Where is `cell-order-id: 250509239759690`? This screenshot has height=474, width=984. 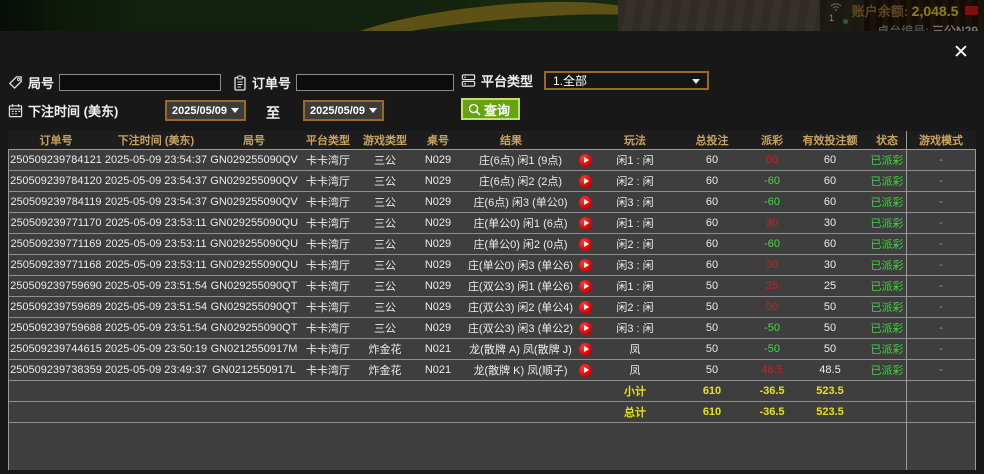
cell-order-id: 250509239759690 is located at coordinates (56, 286).